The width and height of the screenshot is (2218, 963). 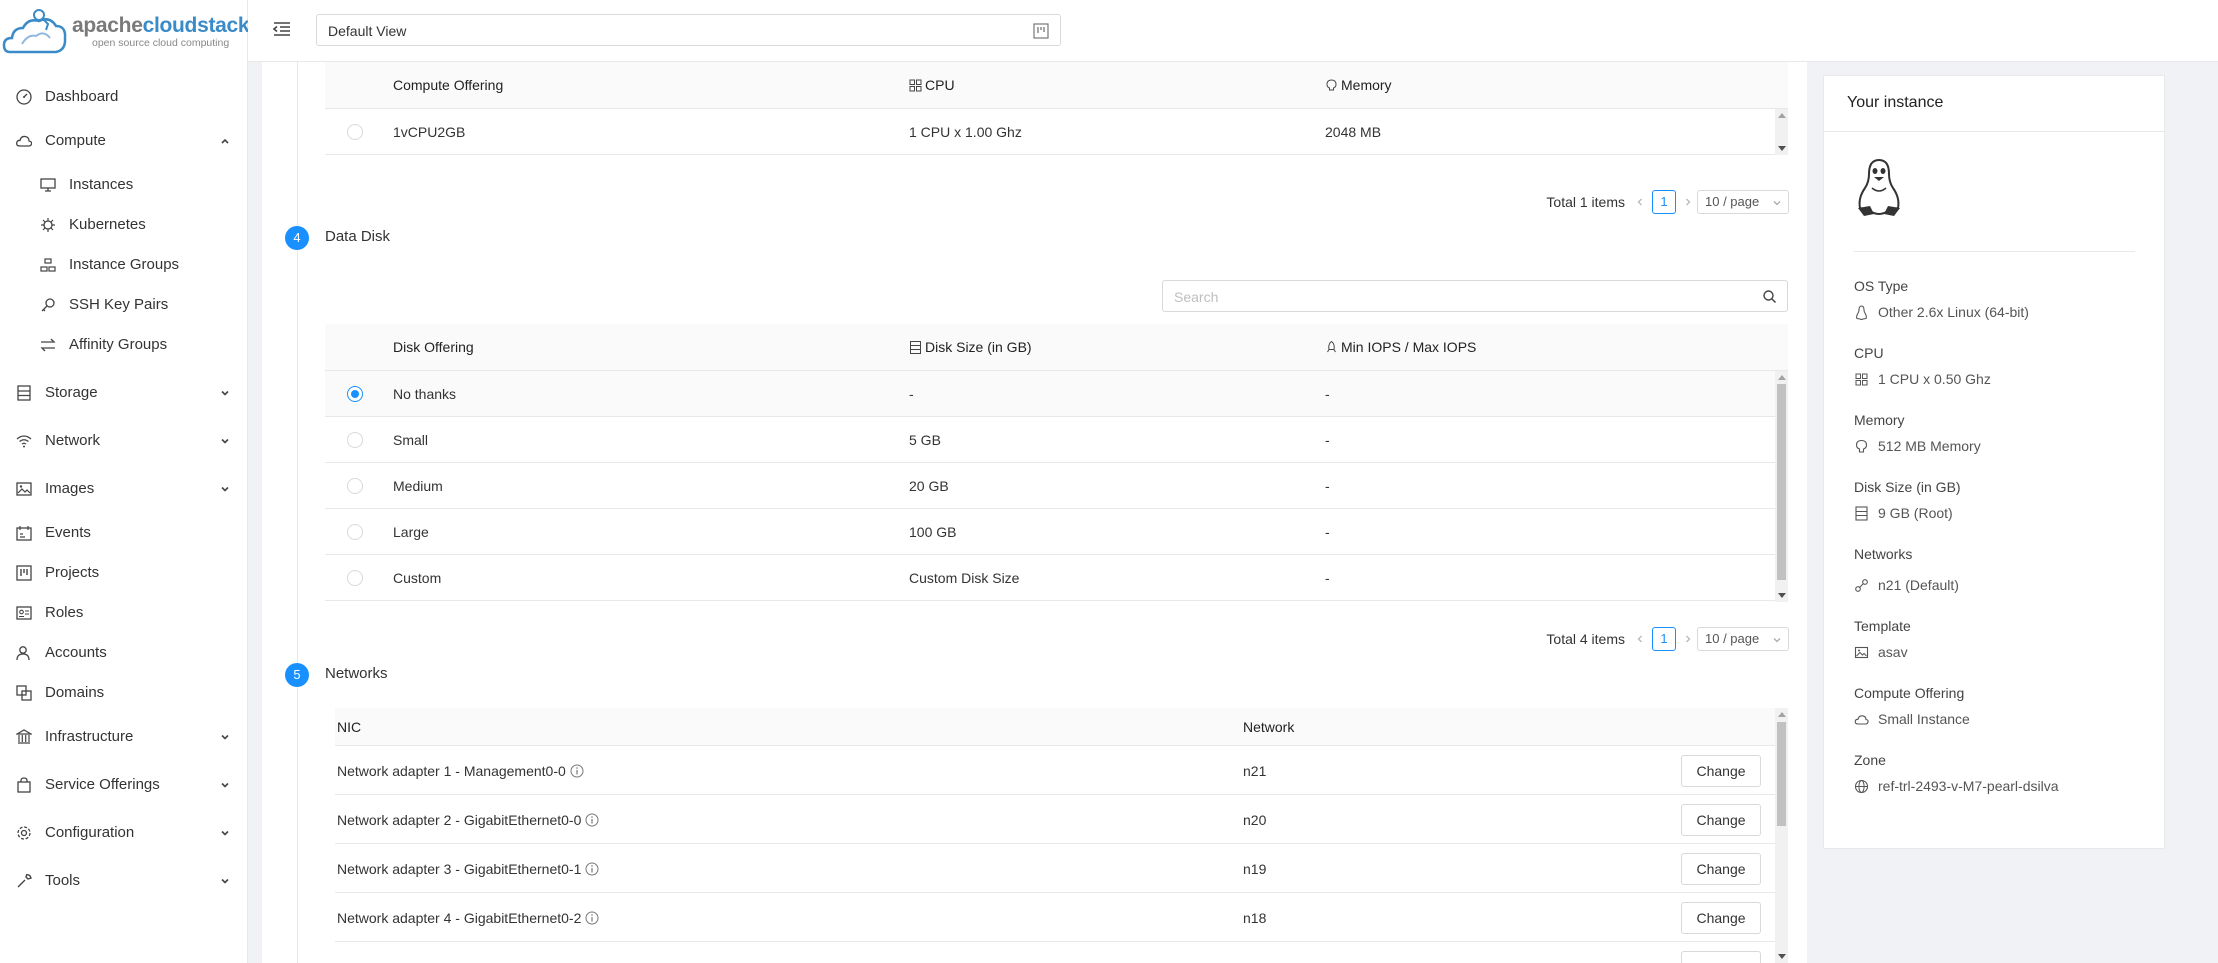 What do you see at coordinates (124, 533) in the screenshot?
I see `sidebar-item-events: Events` at bounding box center [124, 533].